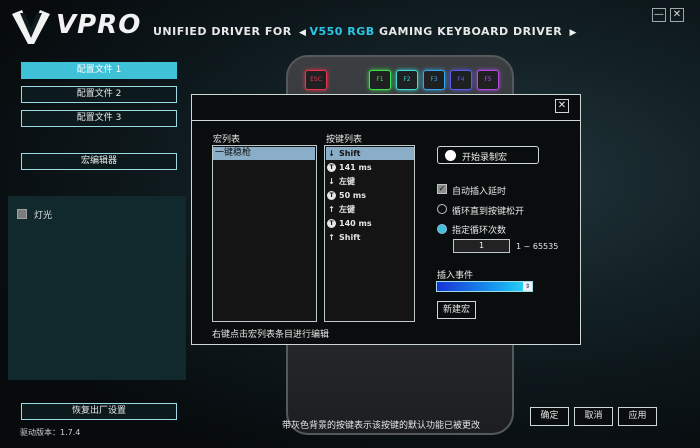  Describe the element at coordinates (222, 31) in the screenshot. I see `driver-title-prefix: UNIFIED DRIVER FOR` at that location.